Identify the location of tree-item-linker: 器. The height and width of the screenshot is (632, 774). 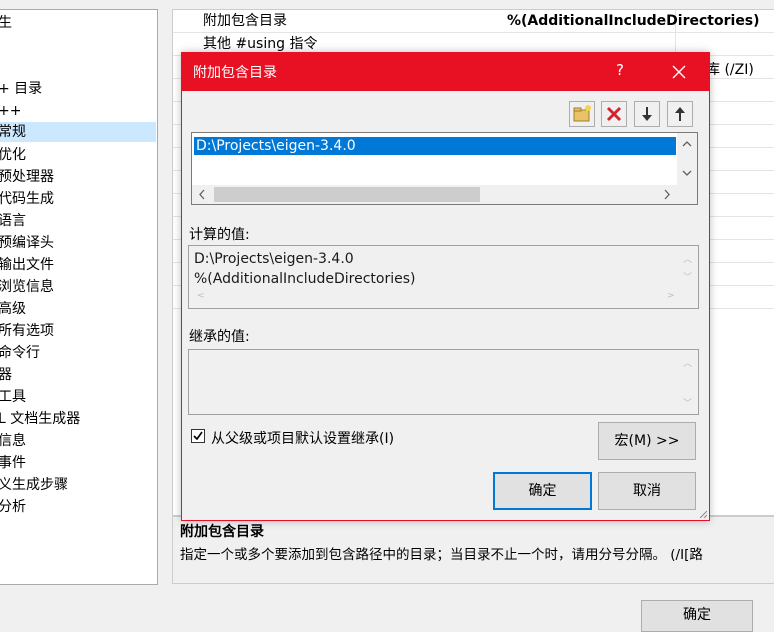
(6, 375).